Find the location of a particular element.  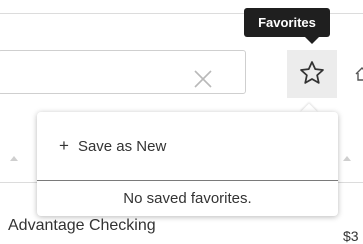

plus-icon: + is located at coordinates (64, 145).